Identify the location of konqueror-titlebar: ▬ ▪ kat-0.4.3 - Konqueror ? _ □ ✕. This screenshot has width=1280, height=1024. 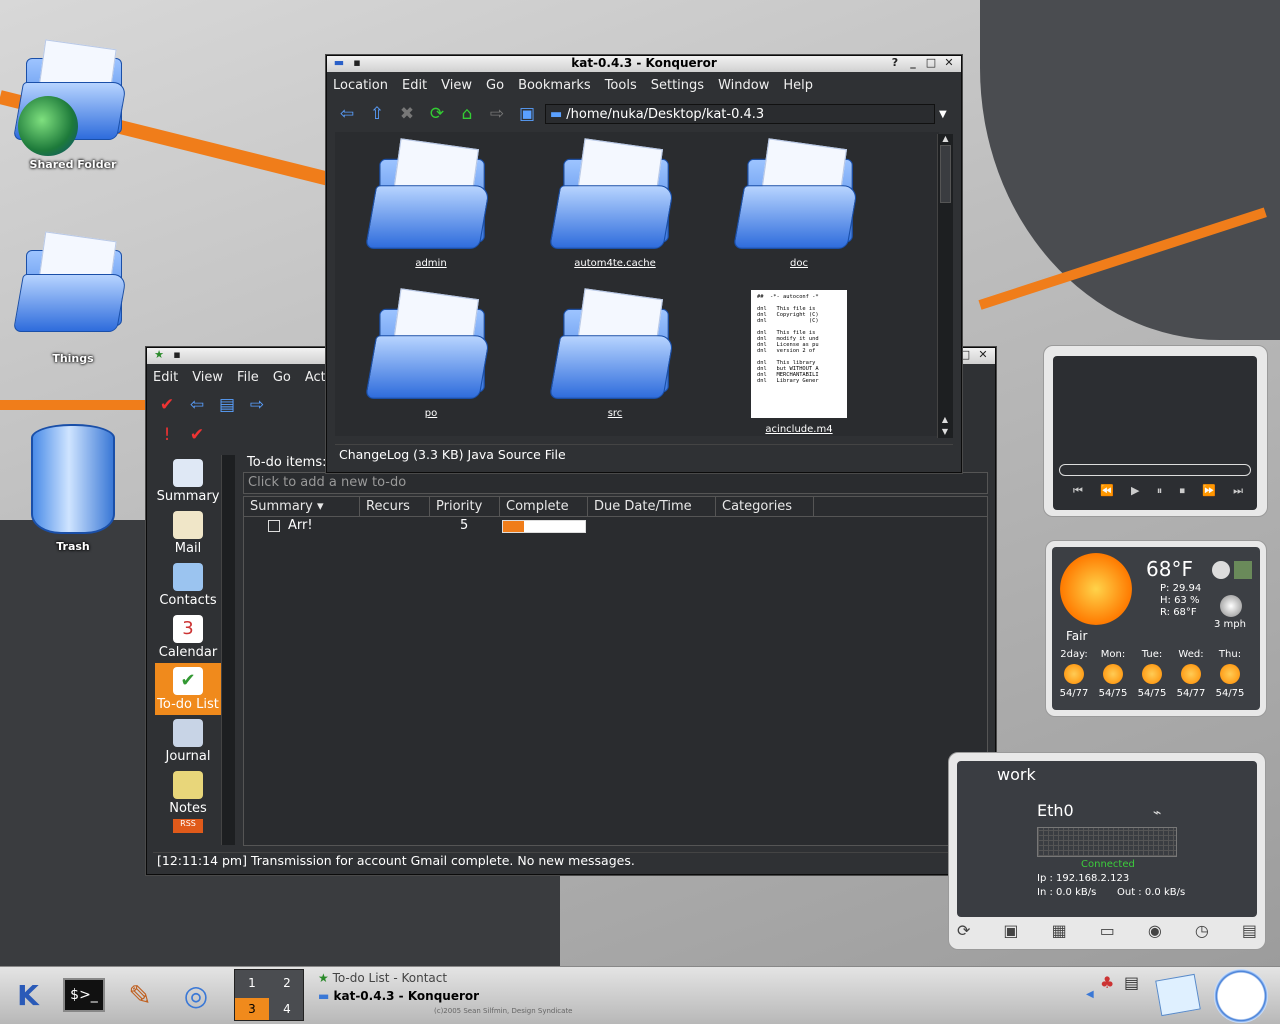
(644, 64).